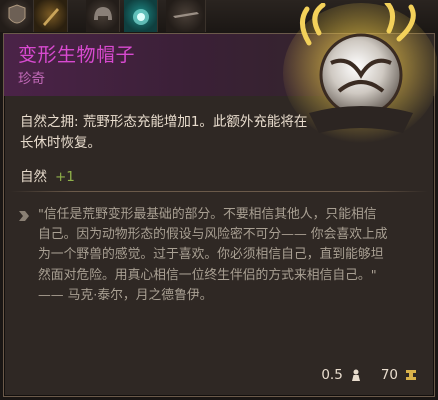 The height and width of the screenshot is (400, 438). What do you see at coordinates (47, 175) in the screenshot?
I see `ability-boost: 自然 +1` at bounding box center [47, 175].